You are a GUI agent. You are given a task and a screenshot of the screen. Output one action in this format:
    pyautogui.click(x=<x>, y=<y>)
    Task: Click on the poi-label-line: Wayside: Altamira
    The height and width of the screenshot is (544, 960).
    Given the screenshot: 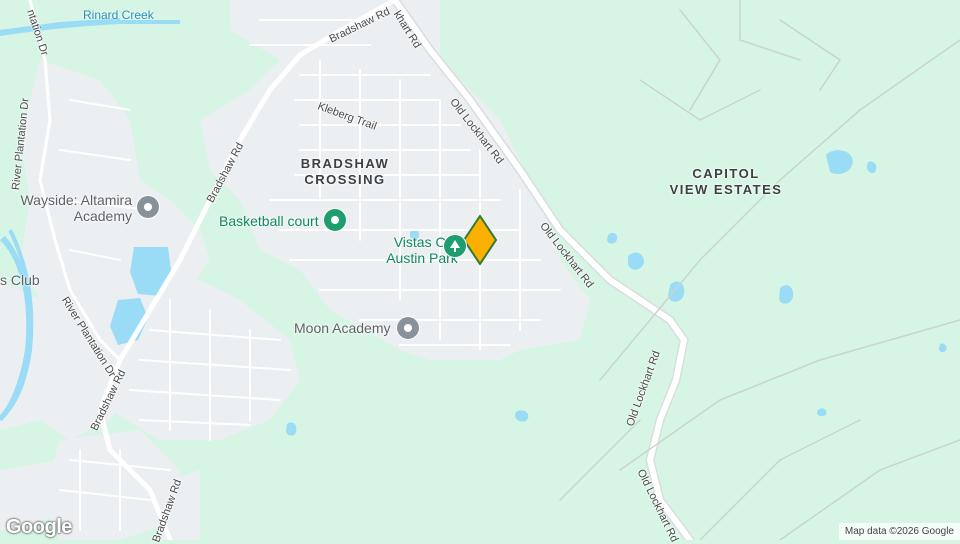 What is the action you would take?
    pyautogui.click(x=76, y=200)
    